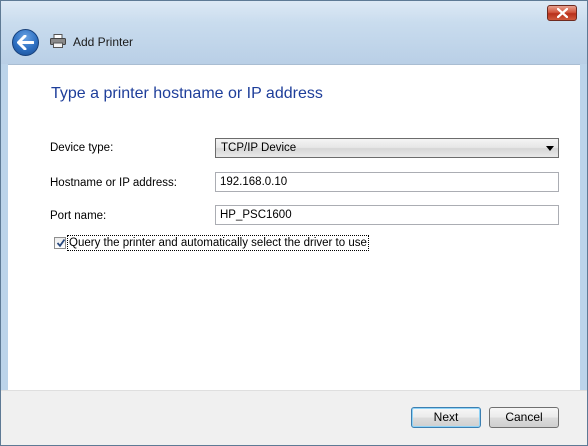 This screenshot has height=446, width=588. Describe the element at coordinates (187, 93) in the screenshot. I see `page-title: Type a printer hostname or IP address` at that location.